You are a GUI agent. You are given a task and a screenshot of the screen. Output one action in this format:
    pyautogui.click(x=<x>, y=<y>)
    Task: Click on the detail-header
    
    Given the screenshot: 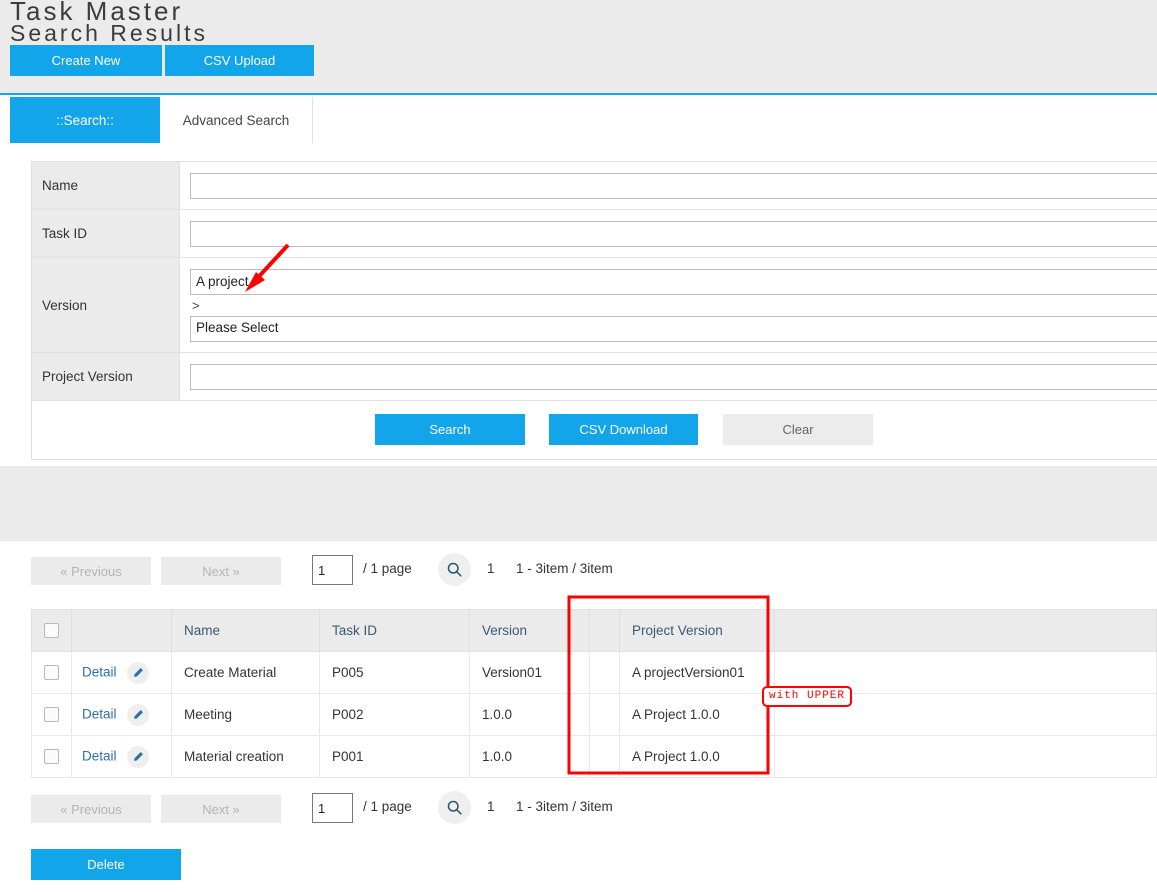 What is the action you would take?
    pyautogui.click(x=121, y=630)
    